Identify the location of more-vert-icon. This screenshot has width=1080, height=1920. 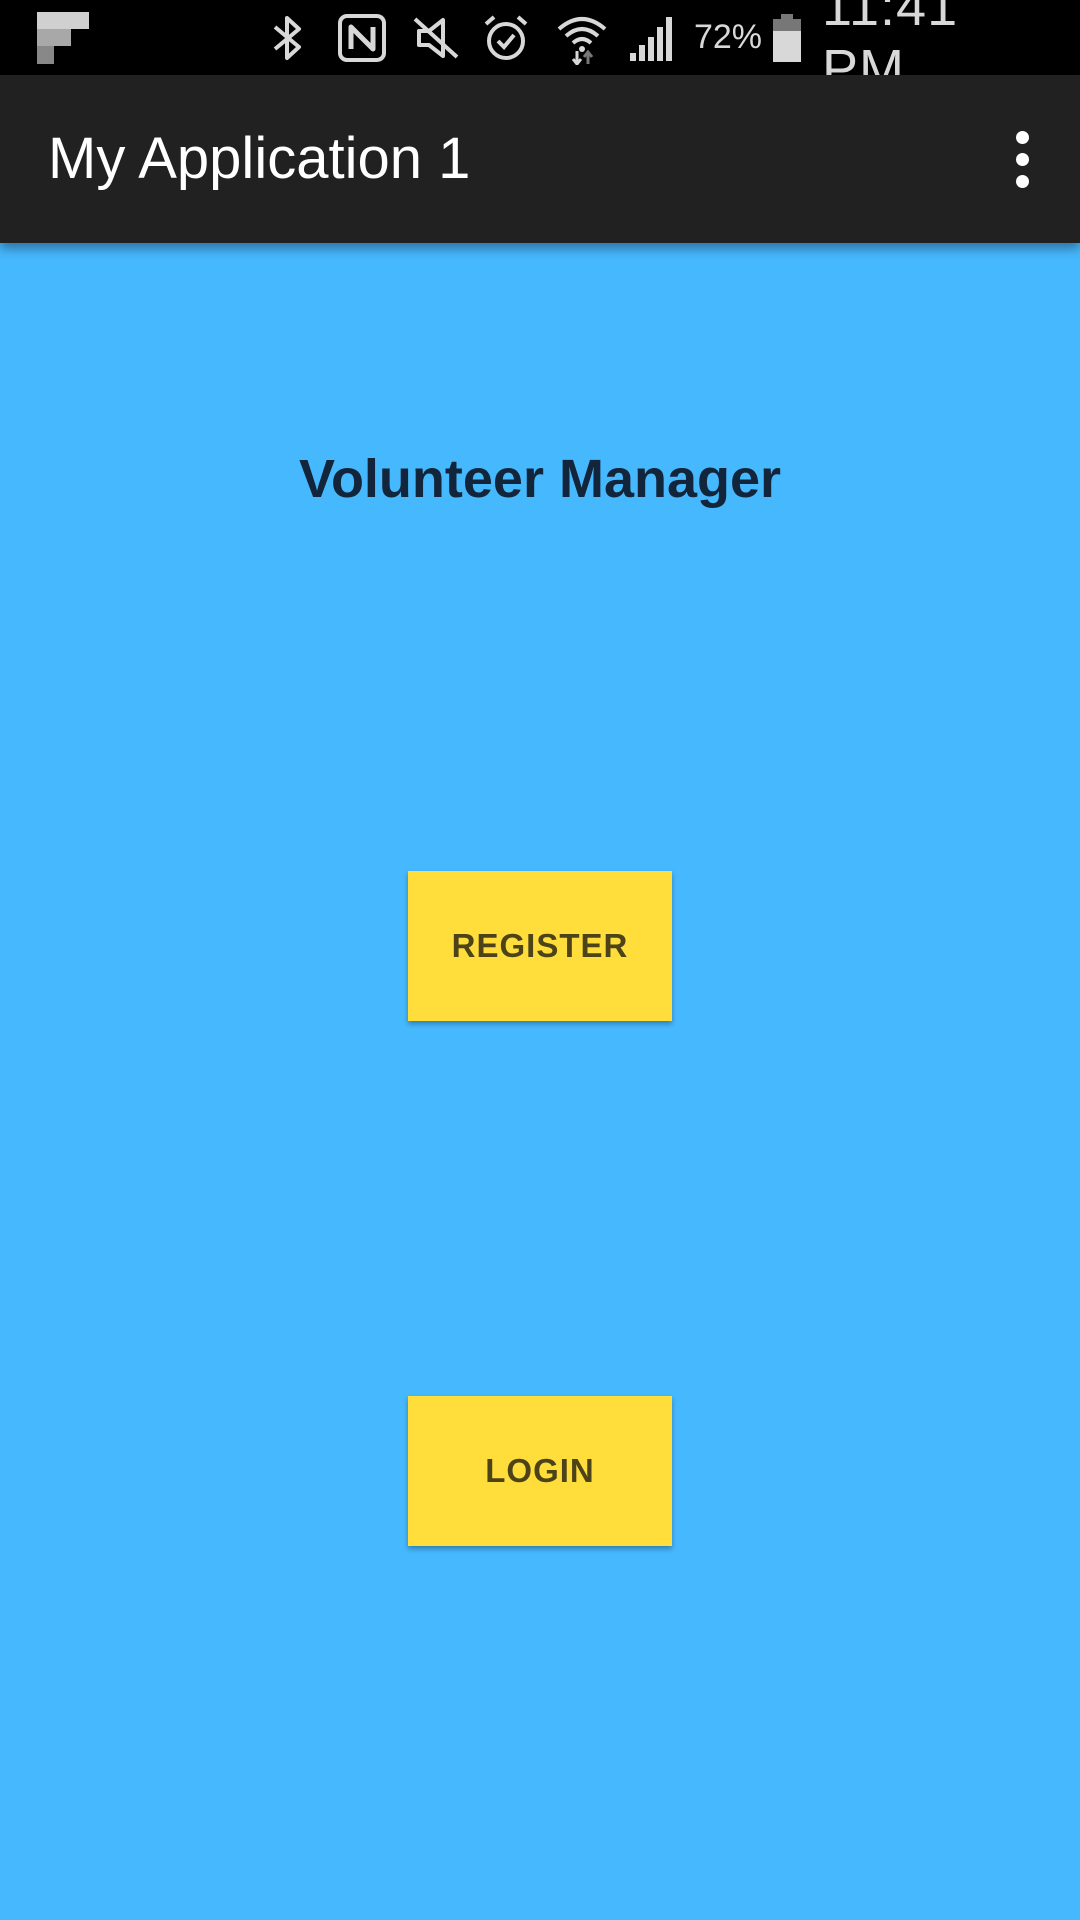
(1022, 159).